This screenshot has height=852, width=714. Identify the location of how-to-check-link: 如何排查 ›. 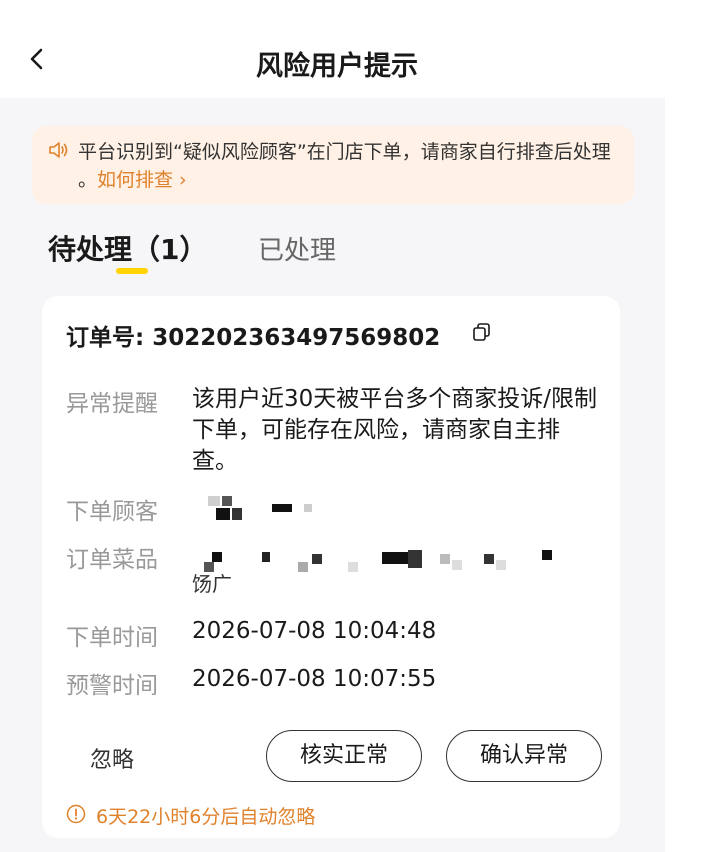
(142, 180).